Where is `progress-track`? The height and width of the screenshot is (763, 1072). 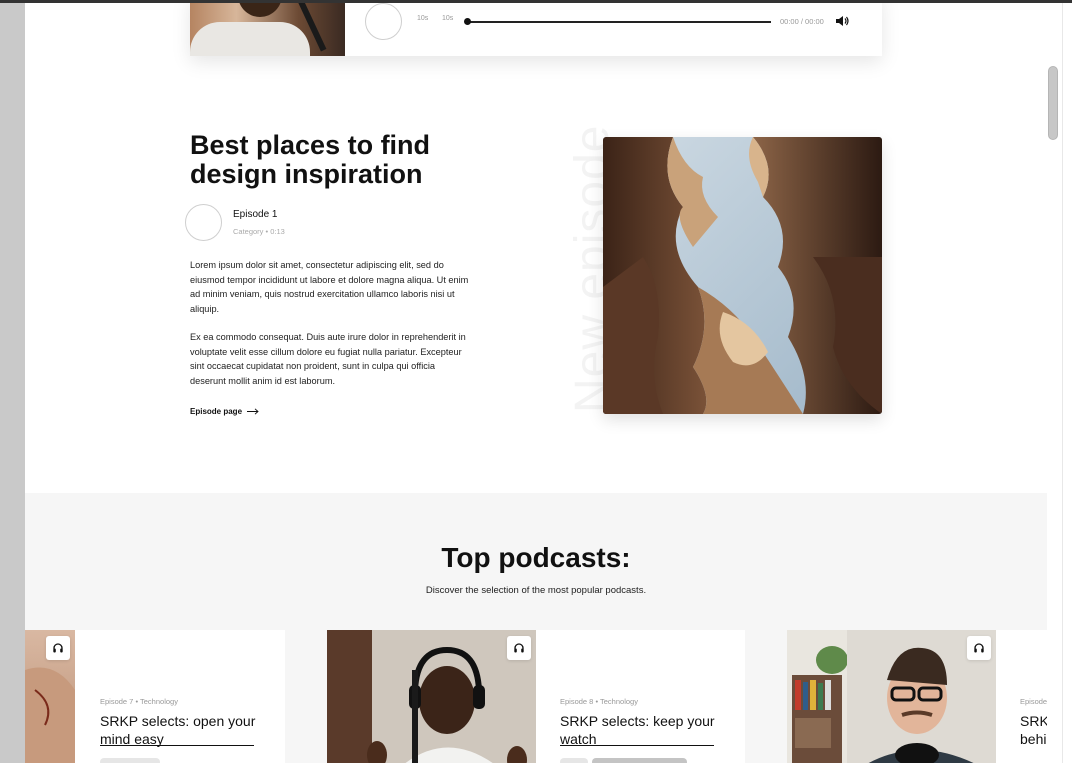
progress-track is located at coordinates (619, 22).